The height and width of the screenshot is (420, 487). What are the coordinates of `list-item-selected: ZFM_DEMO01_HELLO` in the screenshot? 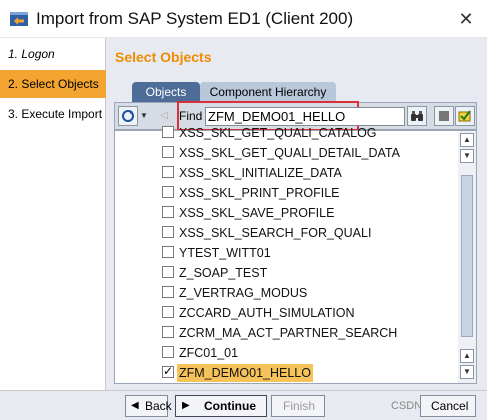 It's located at (285, 373).